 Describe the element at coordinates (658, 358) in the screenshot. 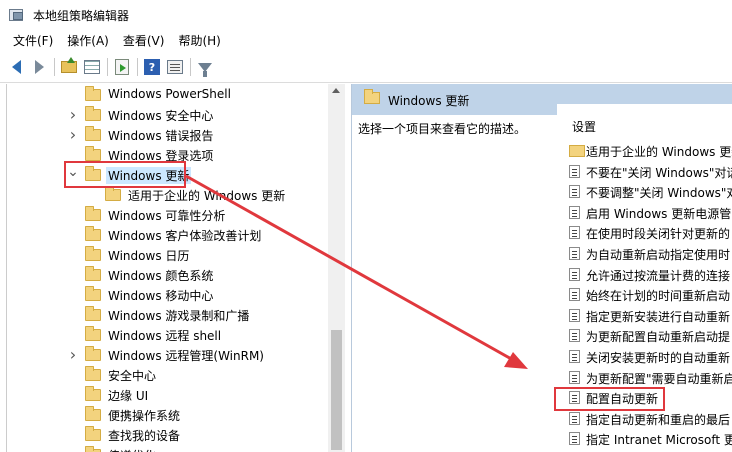

I see `setting-label: 关闭安装更新时的自动重新` at that location.